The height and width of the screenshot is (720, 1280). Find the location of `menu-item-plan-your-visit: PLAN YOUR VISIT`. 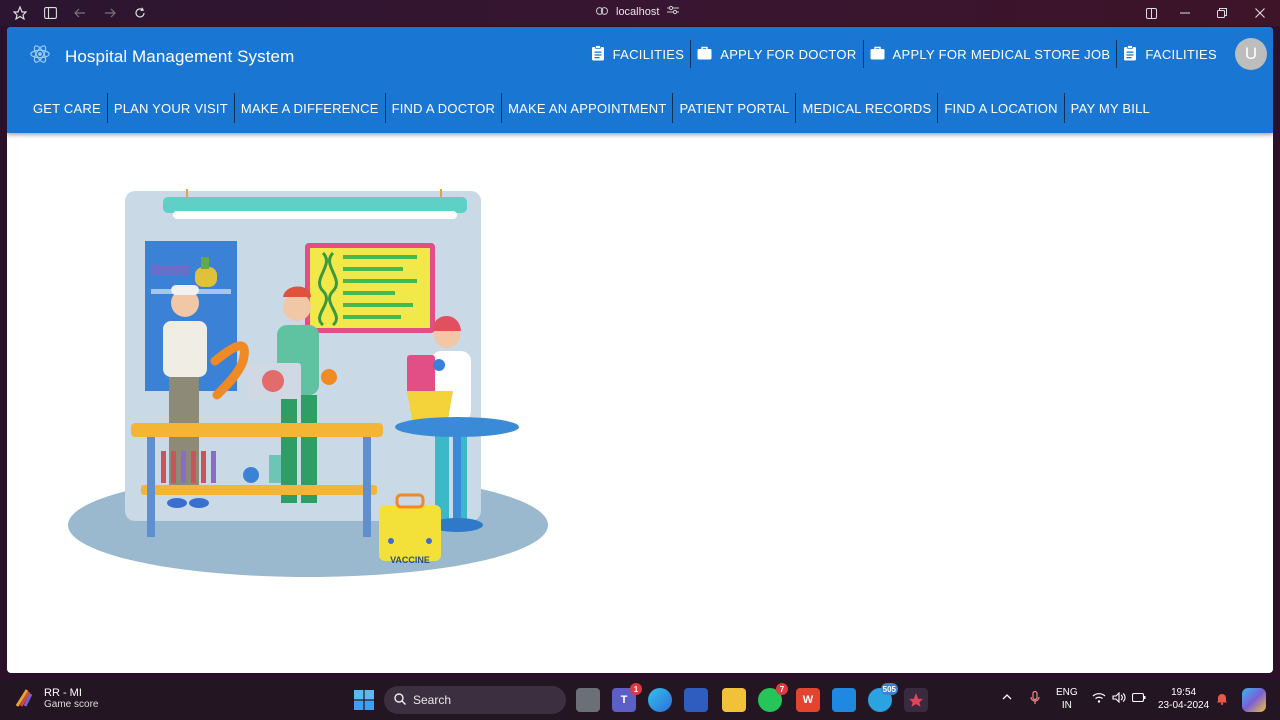

menu-item-plan-your-visit: PLAN YOUR VISIT is located at coordinates (171, 108).